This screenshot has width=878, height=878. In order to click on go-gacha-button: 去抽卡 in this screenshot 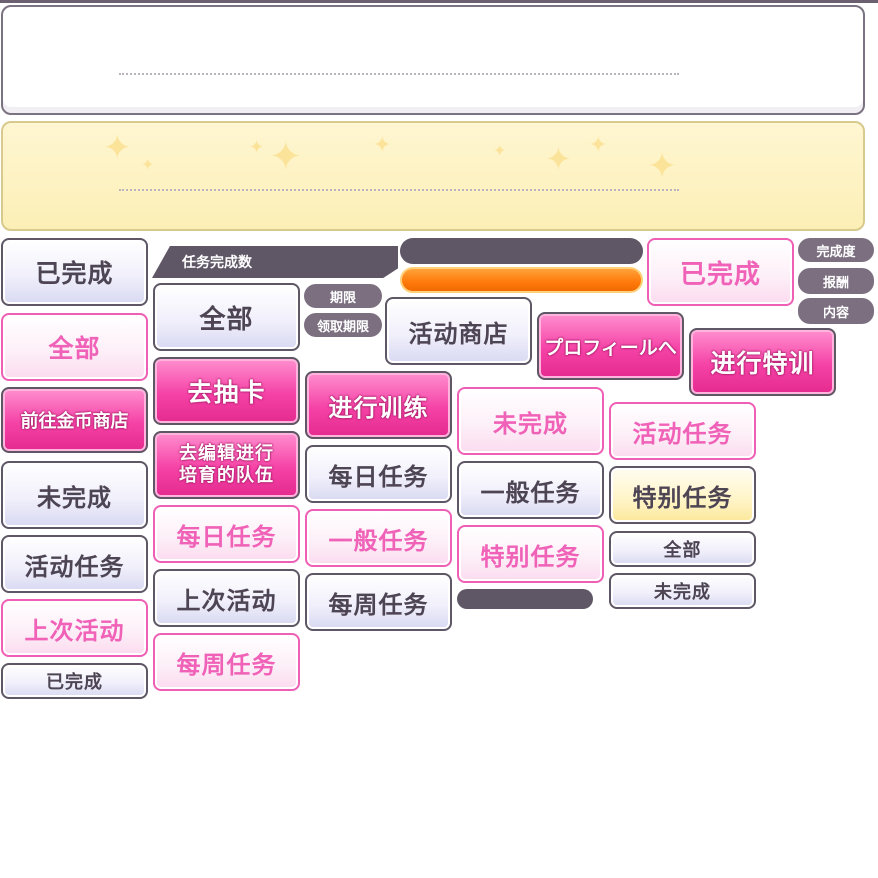, I will do `click(226, 391)`.